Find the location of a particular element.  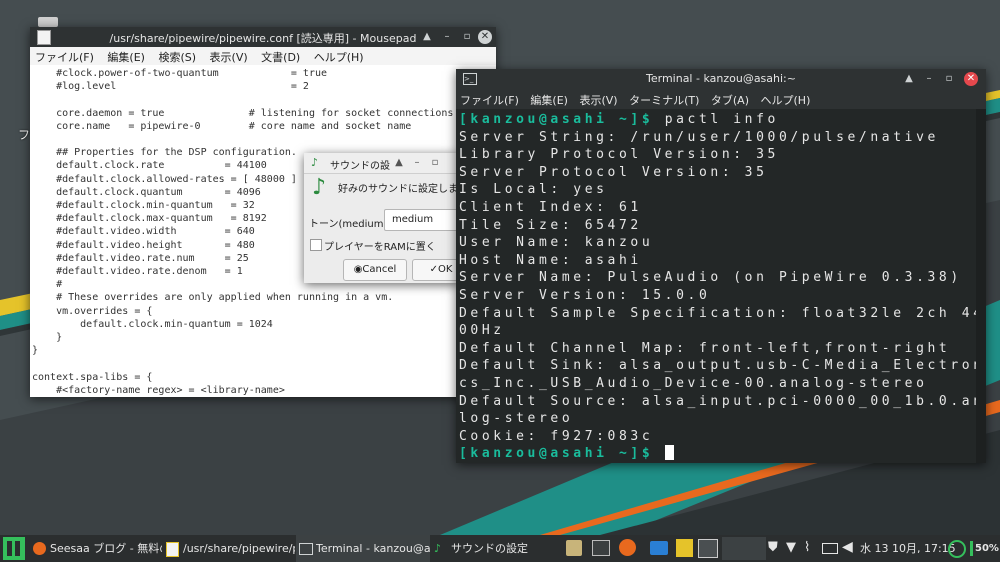

workspace-switcher is located at coordinates (744, 548).